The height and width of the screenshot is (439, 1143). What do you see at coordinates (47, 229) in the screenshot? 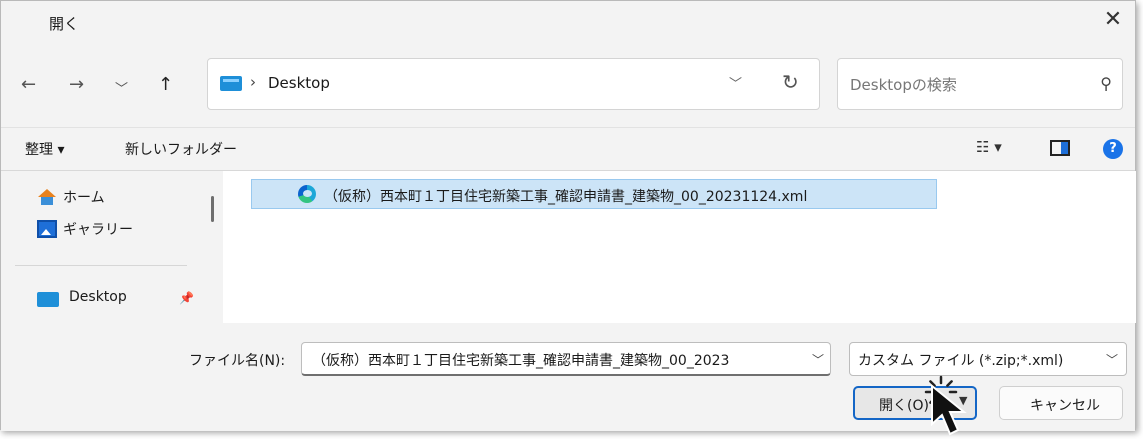
I see `gallery-icon` at bounding box center [47, 229].